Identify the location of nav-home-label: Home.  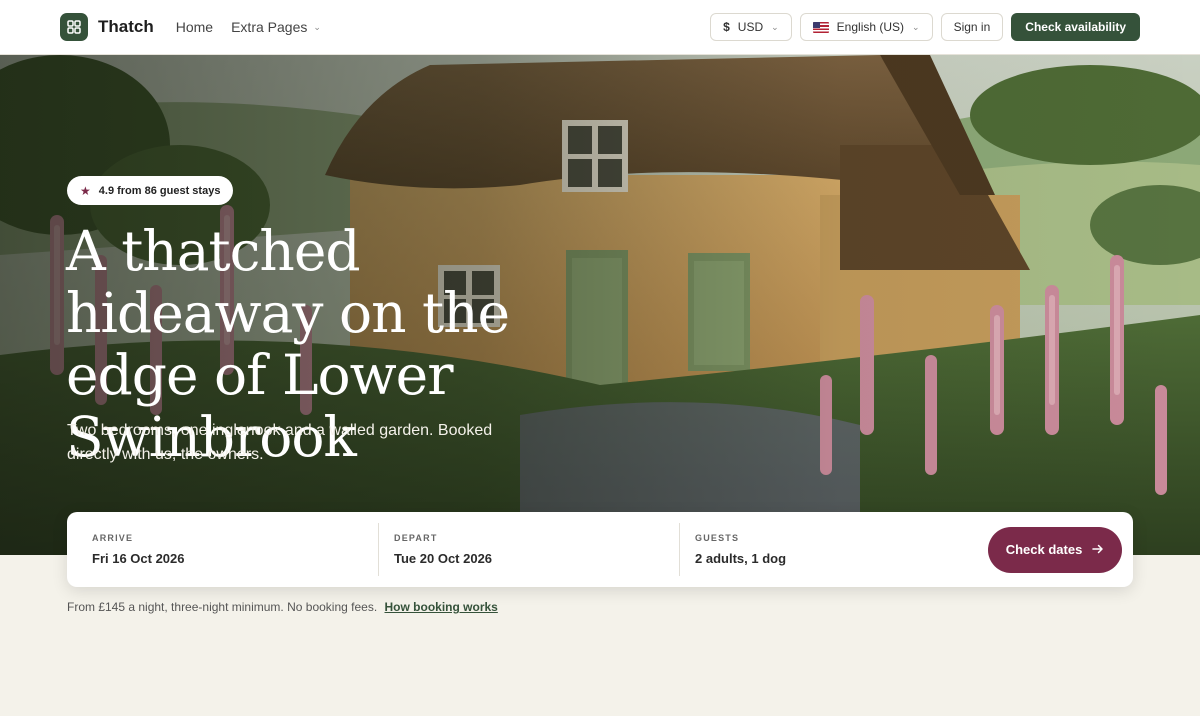
(194, 27).